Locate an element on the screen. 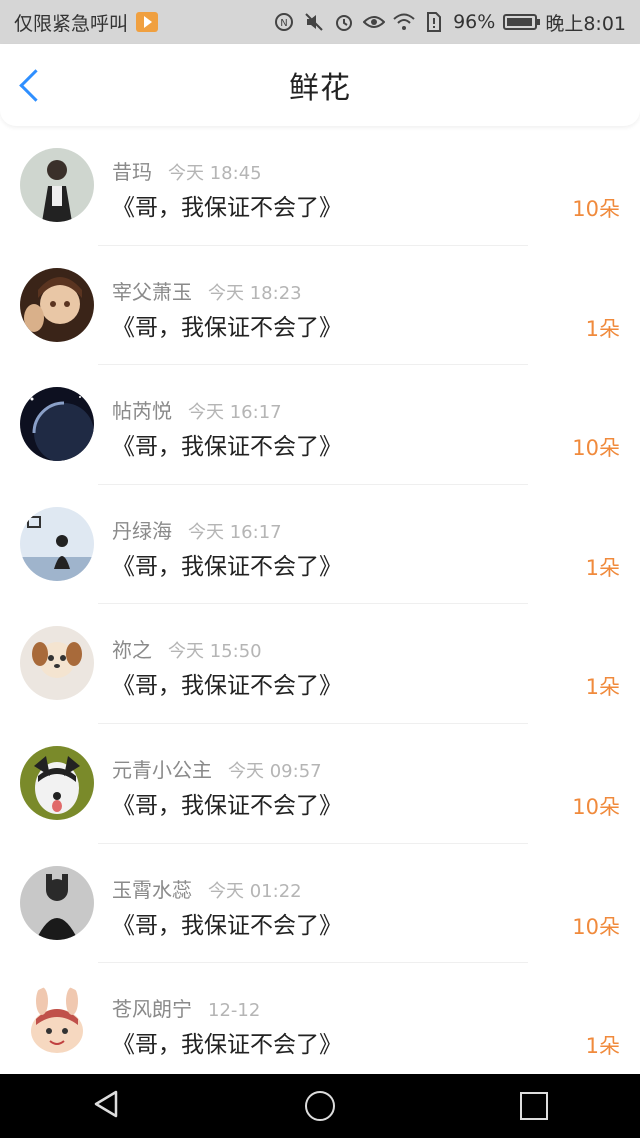 This screenshot has height=1138, width=640. header-bar: 鲜花 is located at coordinates (320, 85).